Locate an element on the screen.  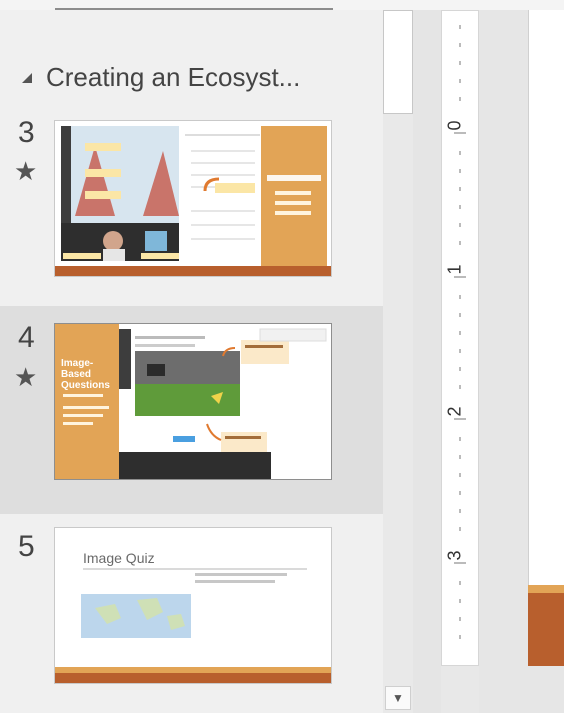
ruler-label: 3 is located at coordinates (454, 555).